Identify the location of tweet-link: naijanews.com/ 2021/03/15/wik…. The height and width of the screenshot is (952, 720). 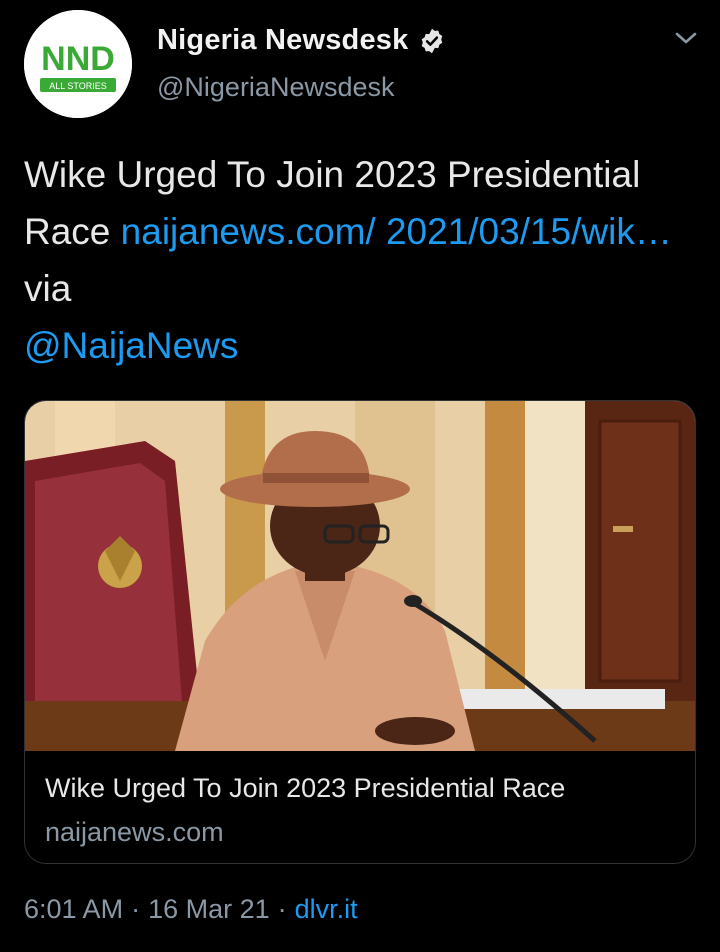
(396, 231).